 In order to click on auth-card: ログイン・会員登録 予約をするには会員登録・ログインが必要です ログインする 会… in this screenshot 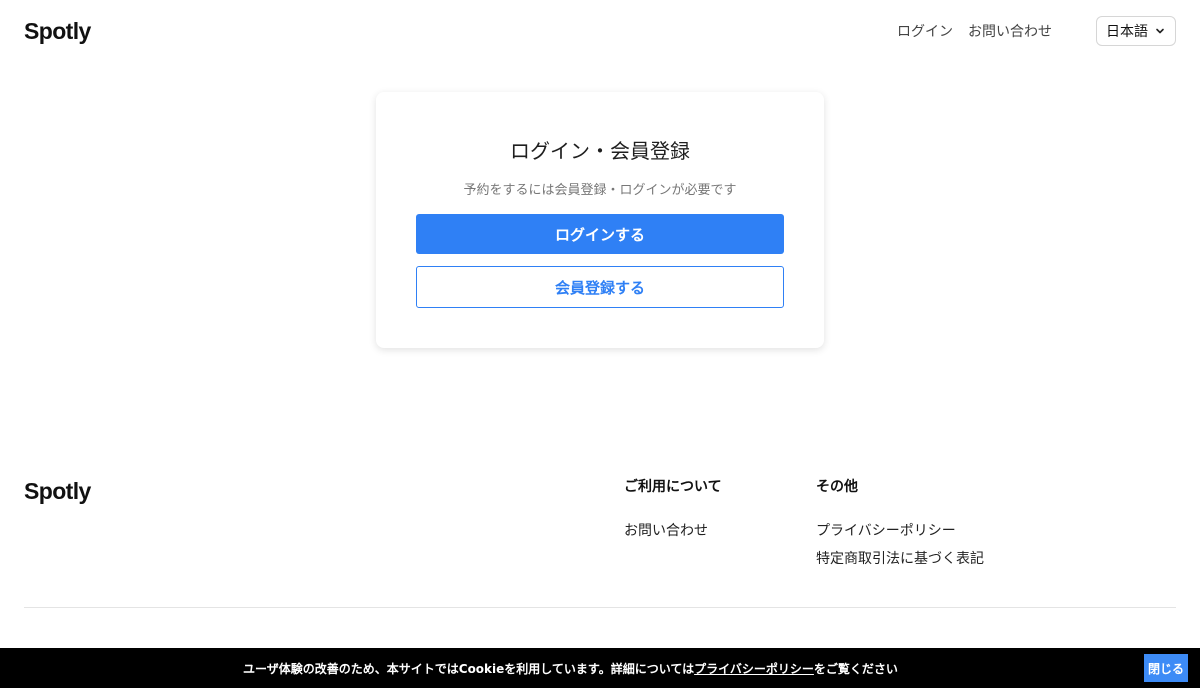, I will do `click(600, 220)`.